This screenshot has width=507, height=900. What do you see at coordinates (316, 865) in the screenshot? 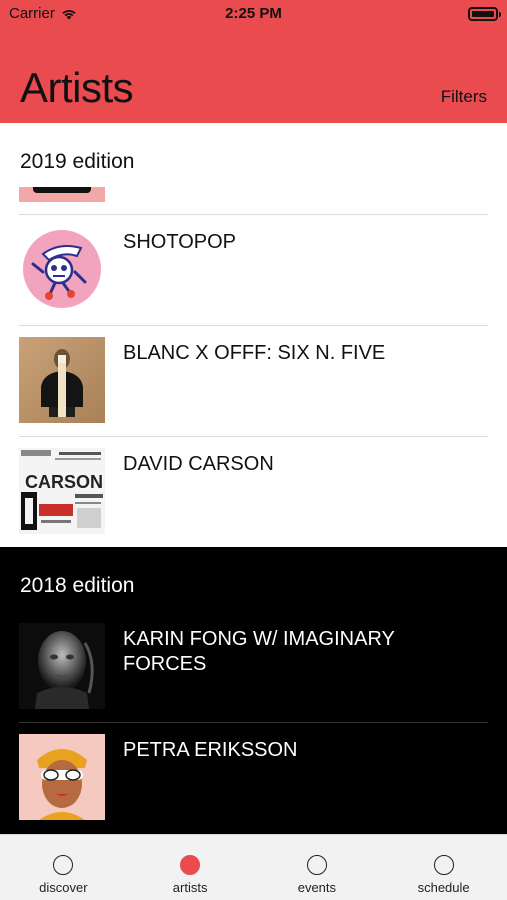
I see `events-tab-icon` at bounding box center [316, 865].